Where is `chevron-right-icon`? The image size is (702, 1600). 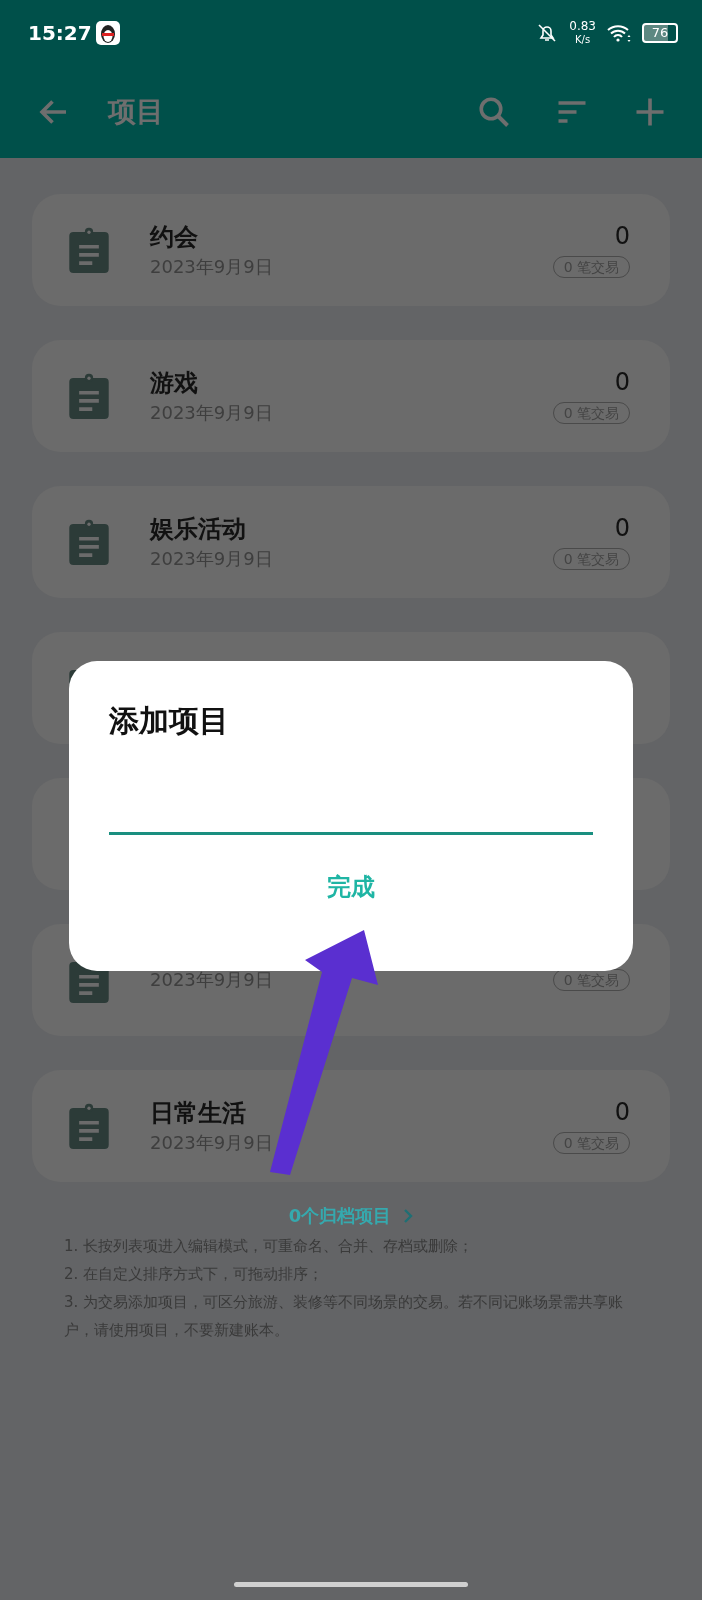
chevron-right-icon is located at coordinates (408, 1216).